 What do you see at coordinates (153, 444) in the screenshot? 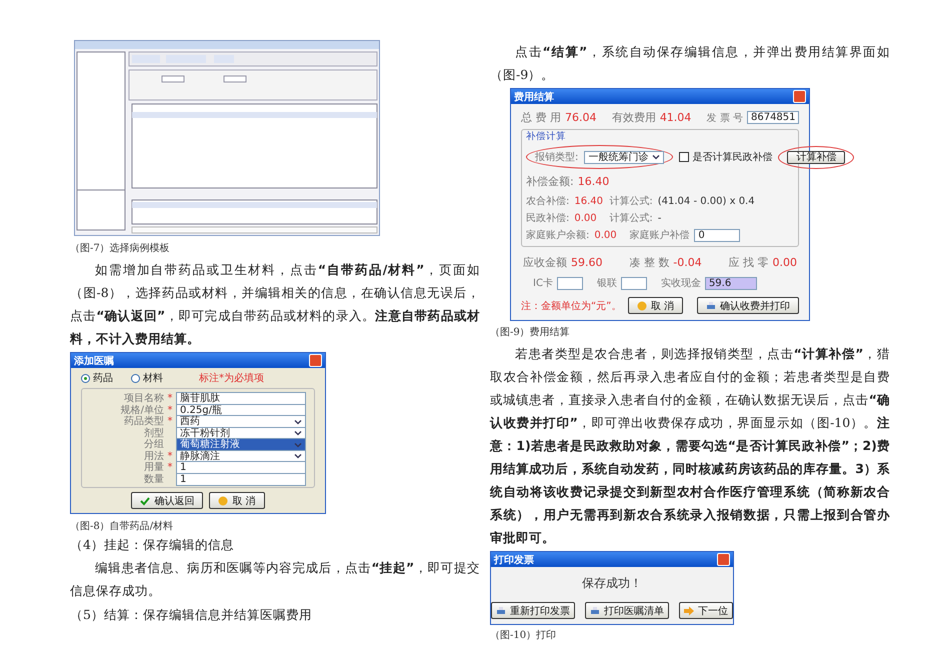
I see `field-label: 分组` at bounding box center [153, 444].